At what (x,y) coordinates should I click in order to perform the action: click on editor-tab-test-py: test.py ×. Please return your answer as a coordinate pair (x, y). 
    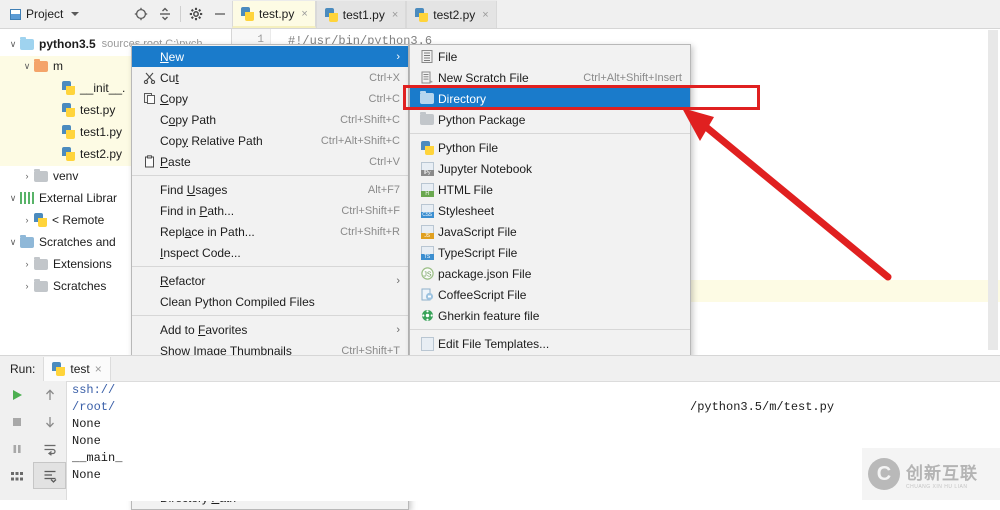
    Looking at the image, I should click on (274, 14).